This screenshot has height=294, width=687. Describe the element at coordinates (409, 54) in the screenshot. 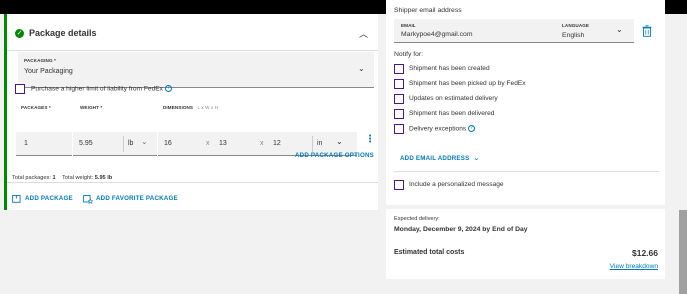

I see `notify-for-label: Notify for:` at that location.